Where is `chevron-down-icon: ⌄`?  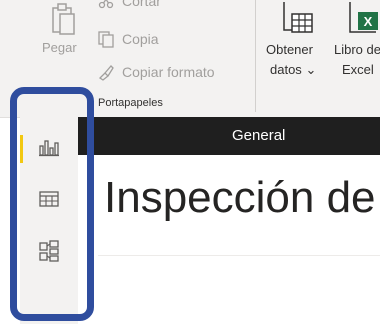 chevron-down-icon: ⌄ is located at coordinates (311, 69).